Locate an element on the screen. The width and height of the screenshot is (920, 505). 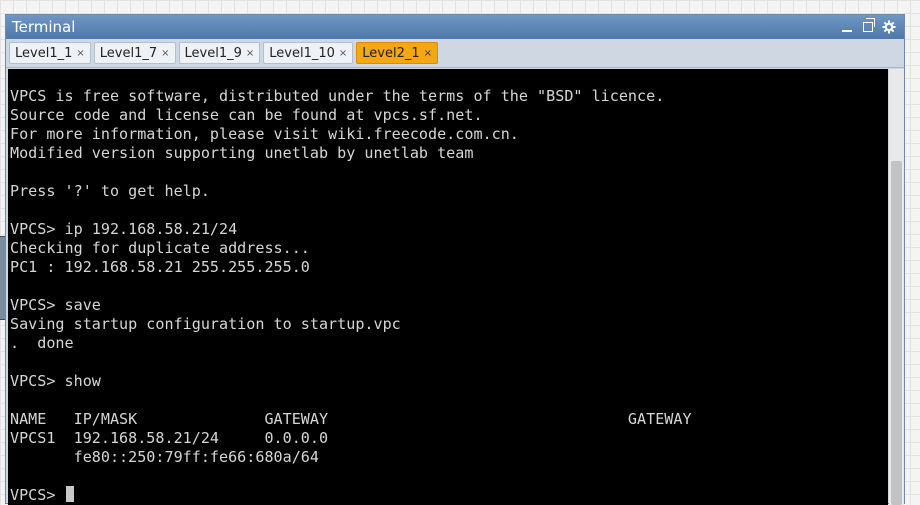
window-titlebar: Terminal is located at coordinates (455, 27).